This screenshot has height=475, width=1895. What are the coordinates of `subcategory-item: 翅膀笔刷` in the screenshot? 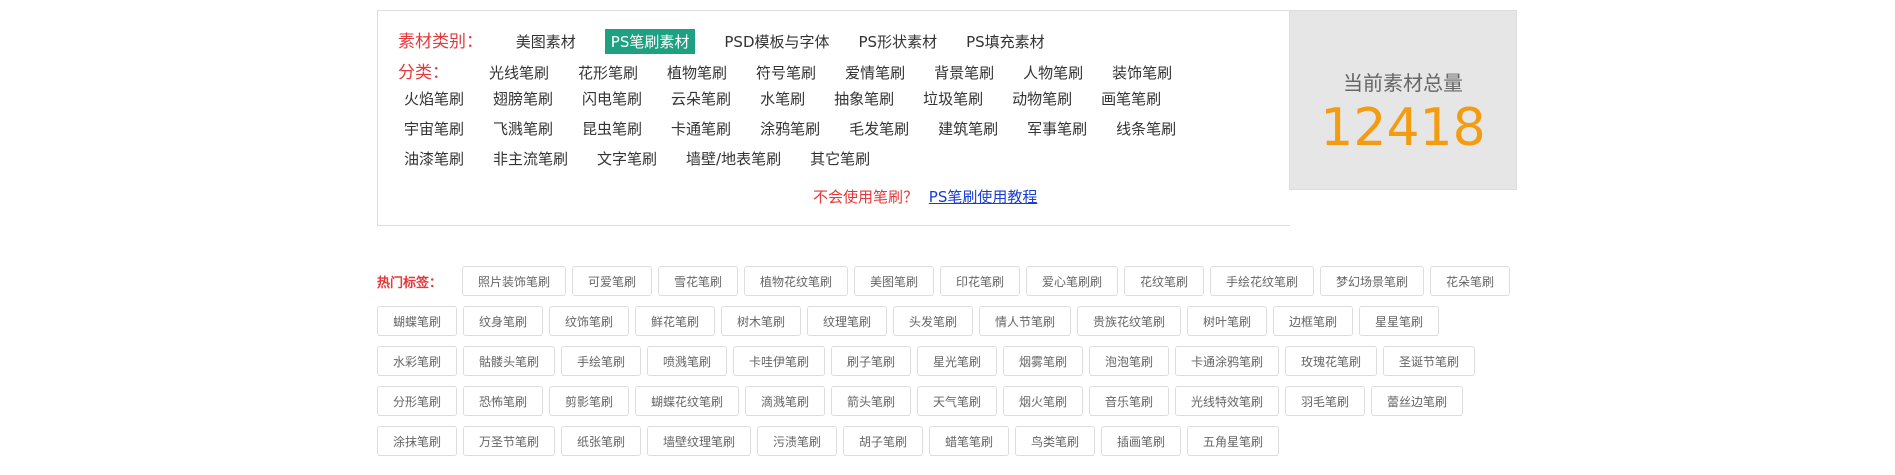 It's located at (523, 98).